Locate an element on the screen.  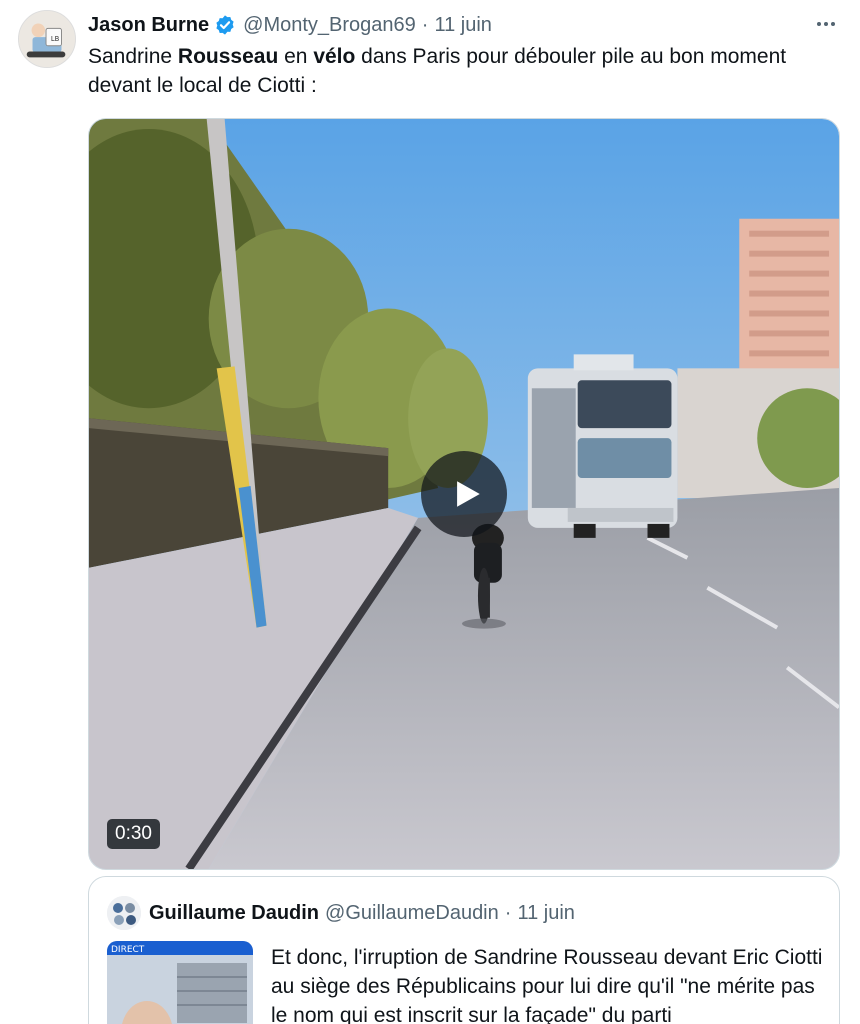
tweet-header: Jason Burne @Monty_Brogan69 · 11 juin is located at coordinates (290, 25).